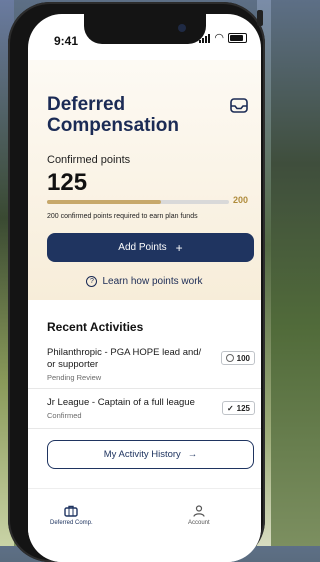 This screenshot has height=562, width=320. What do you see at coordinates (239, 105) in the screenshot?
I see `inbox-icon` at bounding box center [239, 105].